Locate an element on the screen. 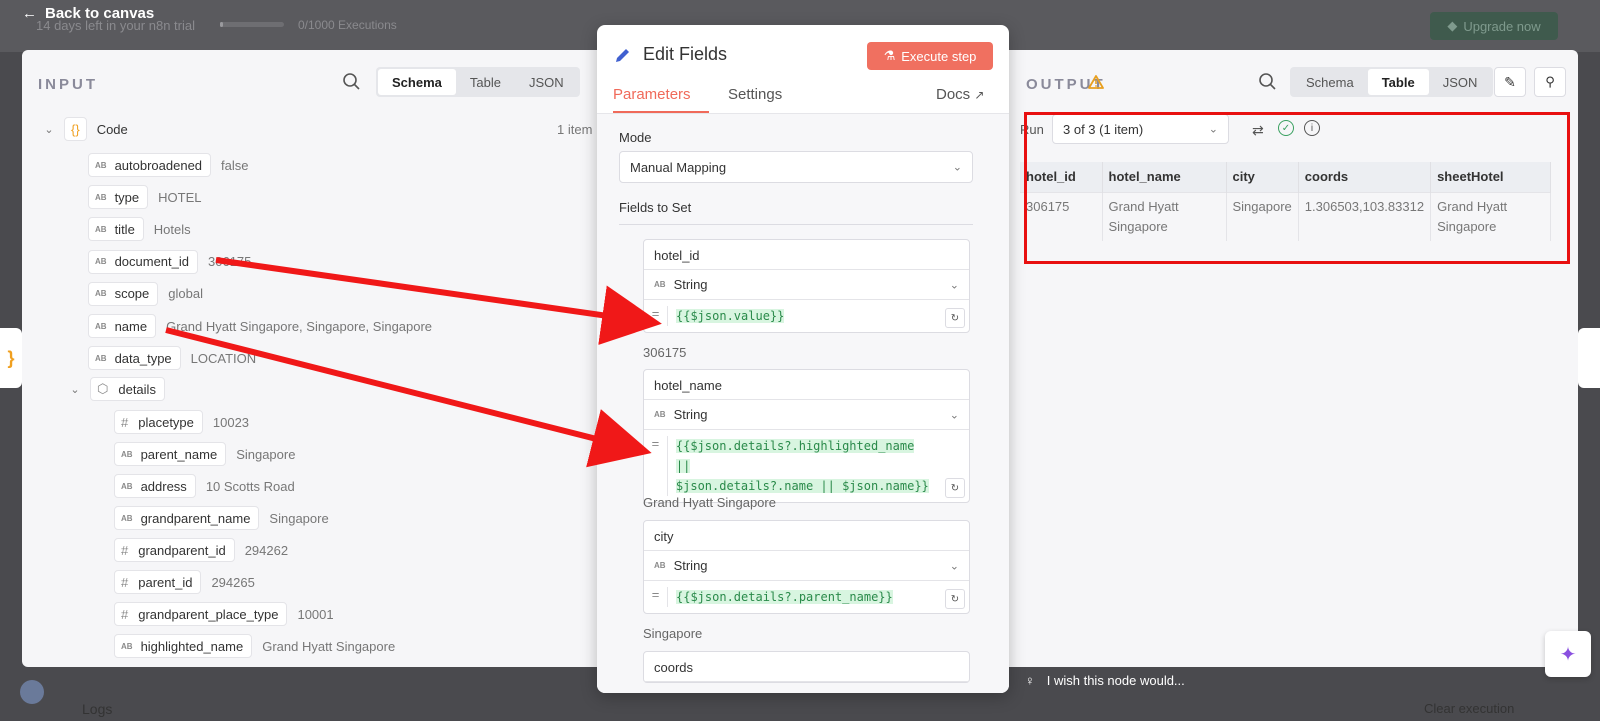 This screenshot has height=721, width=1600. assignment-result-preview: Singapore is located at coordinates (673, 633).